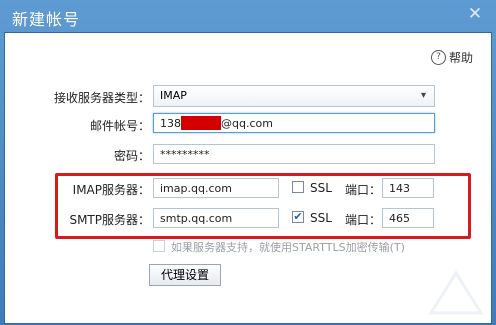 This screenshot has width=496, height=325. Describe the element at coordinates (201, 123) in the screenshot. I see `redaction-mark` at that location.